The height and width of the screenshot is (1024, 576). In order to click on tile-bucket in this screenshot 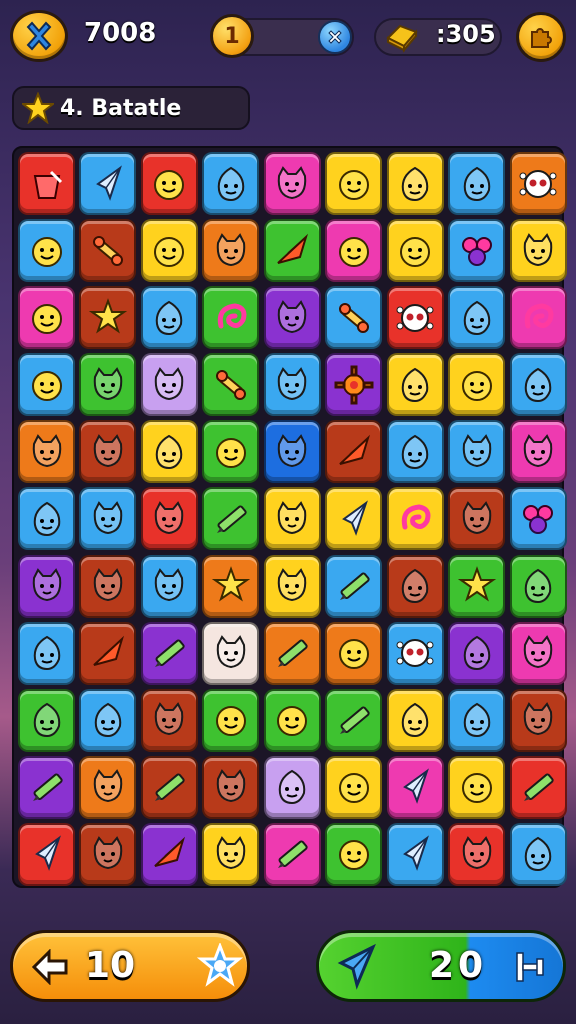, I will do `click(46, 183)`.